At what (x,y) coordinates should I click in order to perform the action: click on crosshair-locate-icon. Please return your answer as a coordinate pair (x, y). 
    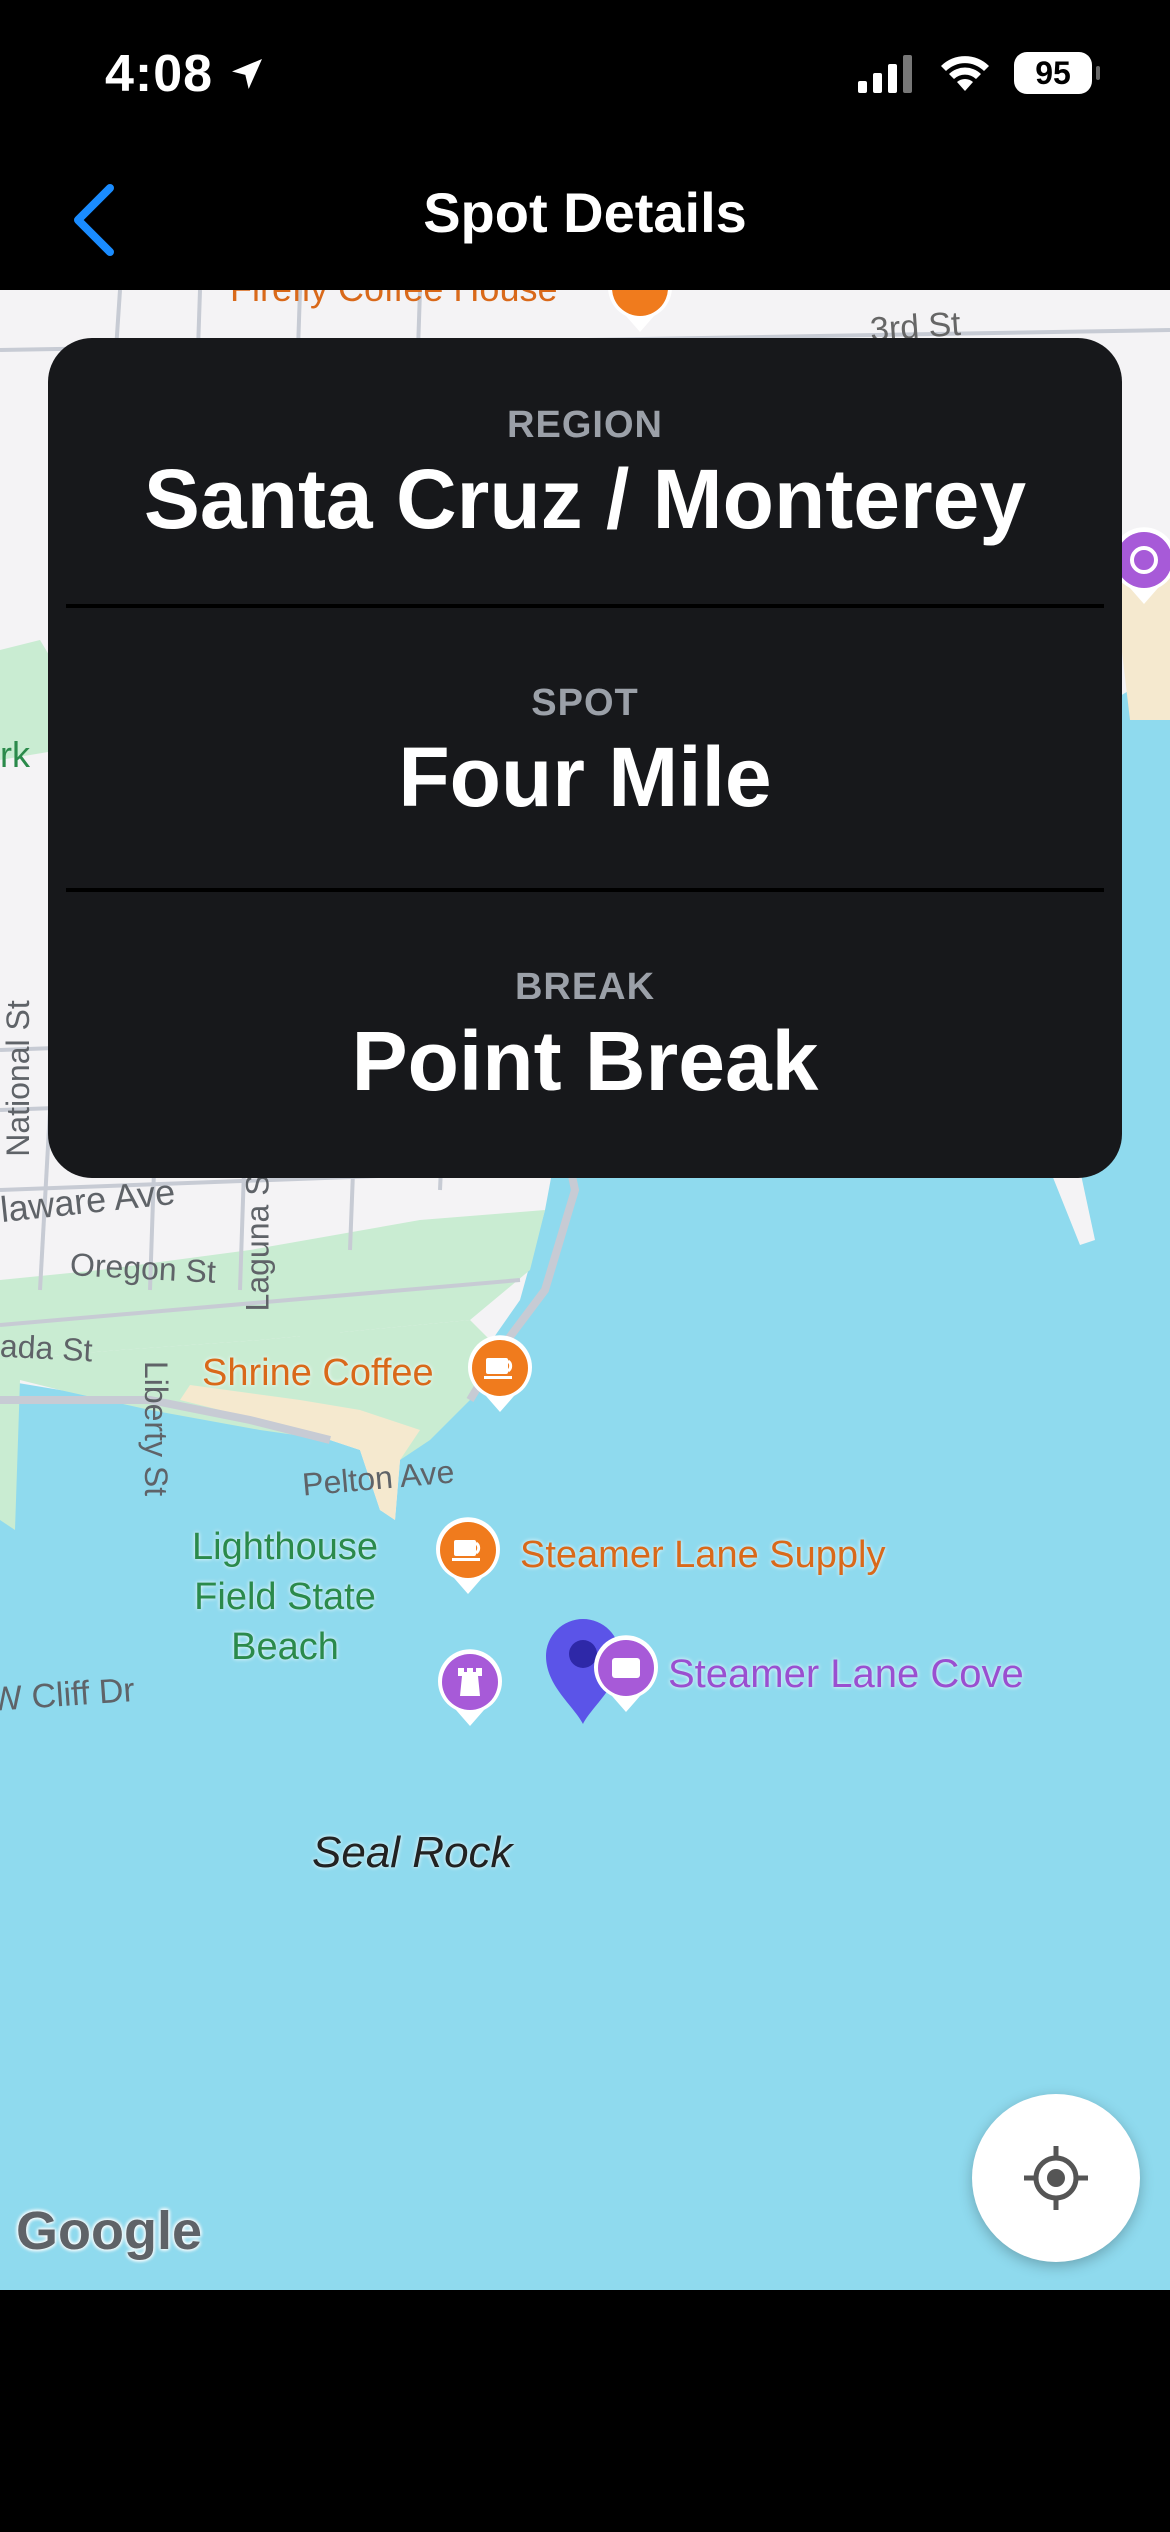
    Looking at the image, I should click on (1056, 2178).